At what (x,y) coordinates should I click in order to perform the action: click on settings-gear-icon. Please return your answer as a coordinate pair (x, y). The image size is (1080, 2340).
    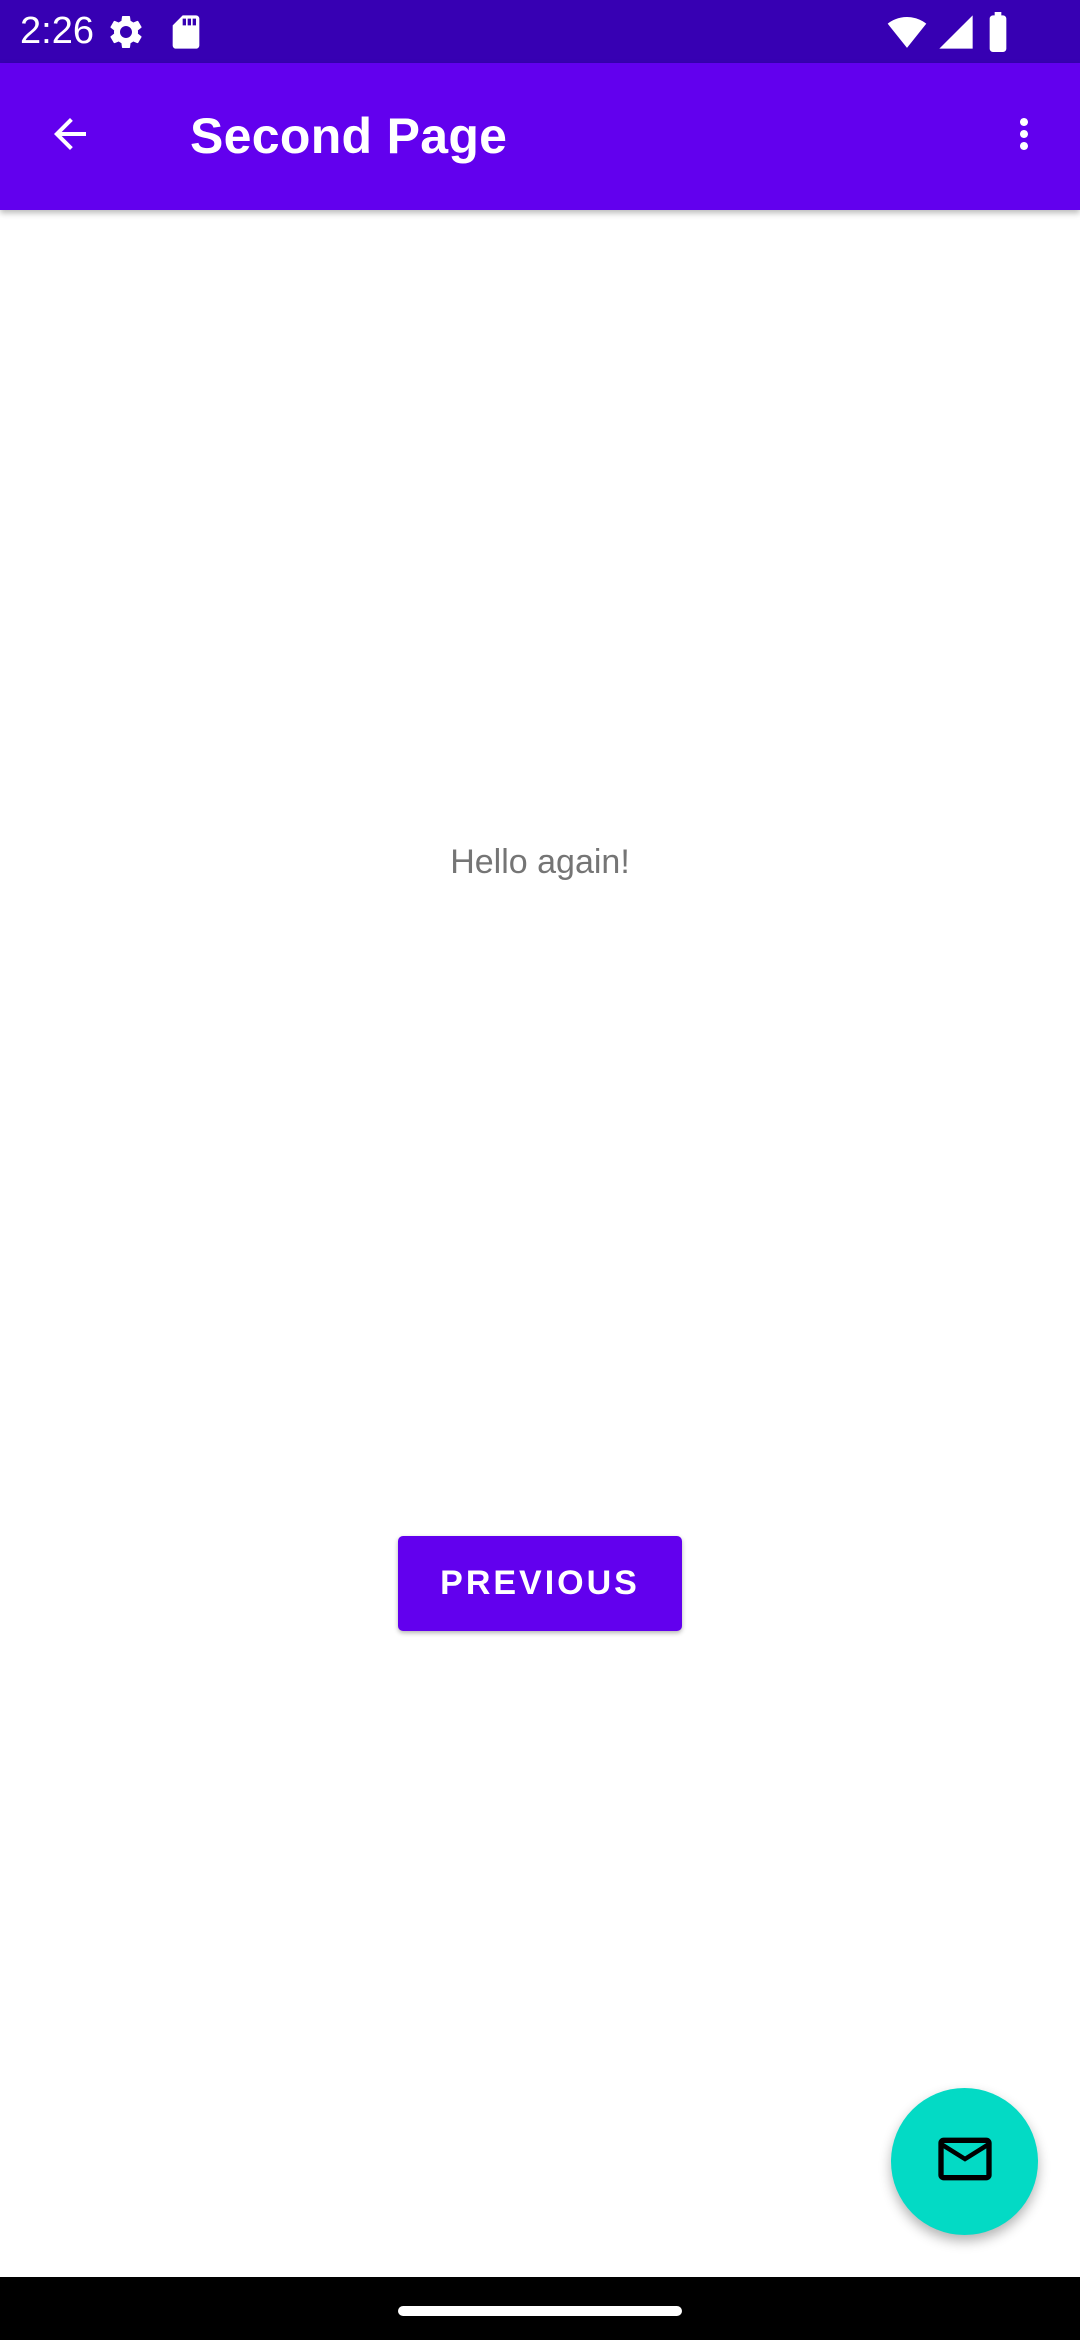
    Looking at the image, I should click on (126, 34).